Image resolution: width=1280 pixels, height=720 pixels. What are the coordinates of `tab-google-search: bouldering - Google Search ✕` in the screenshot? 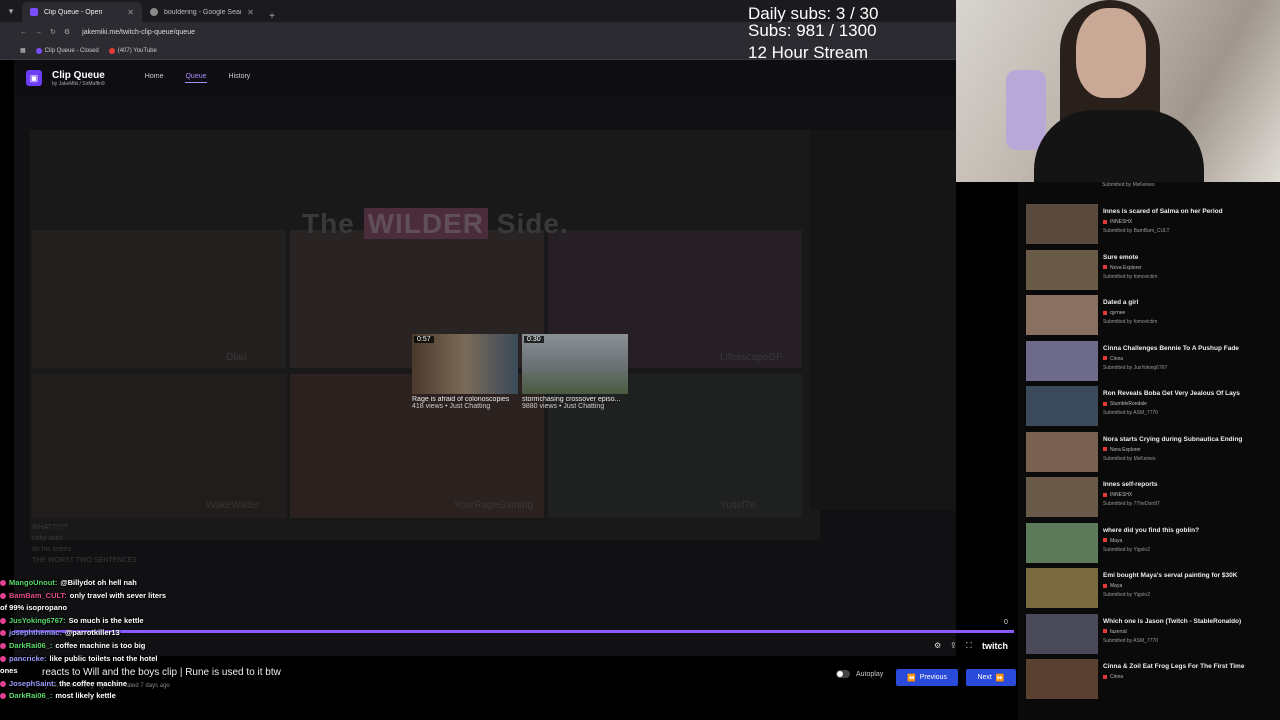 It's located at (202, 12).